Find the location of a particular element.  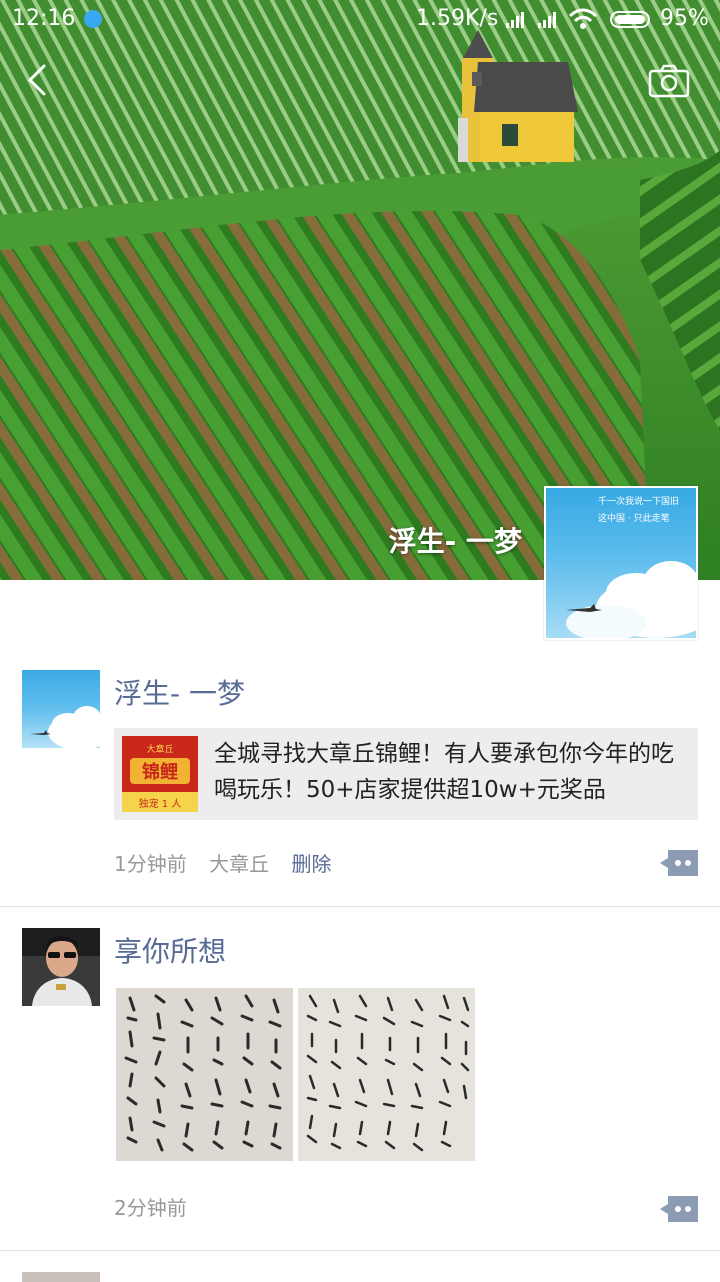

delete-button: 删除 is located at coordinates (311, 864).